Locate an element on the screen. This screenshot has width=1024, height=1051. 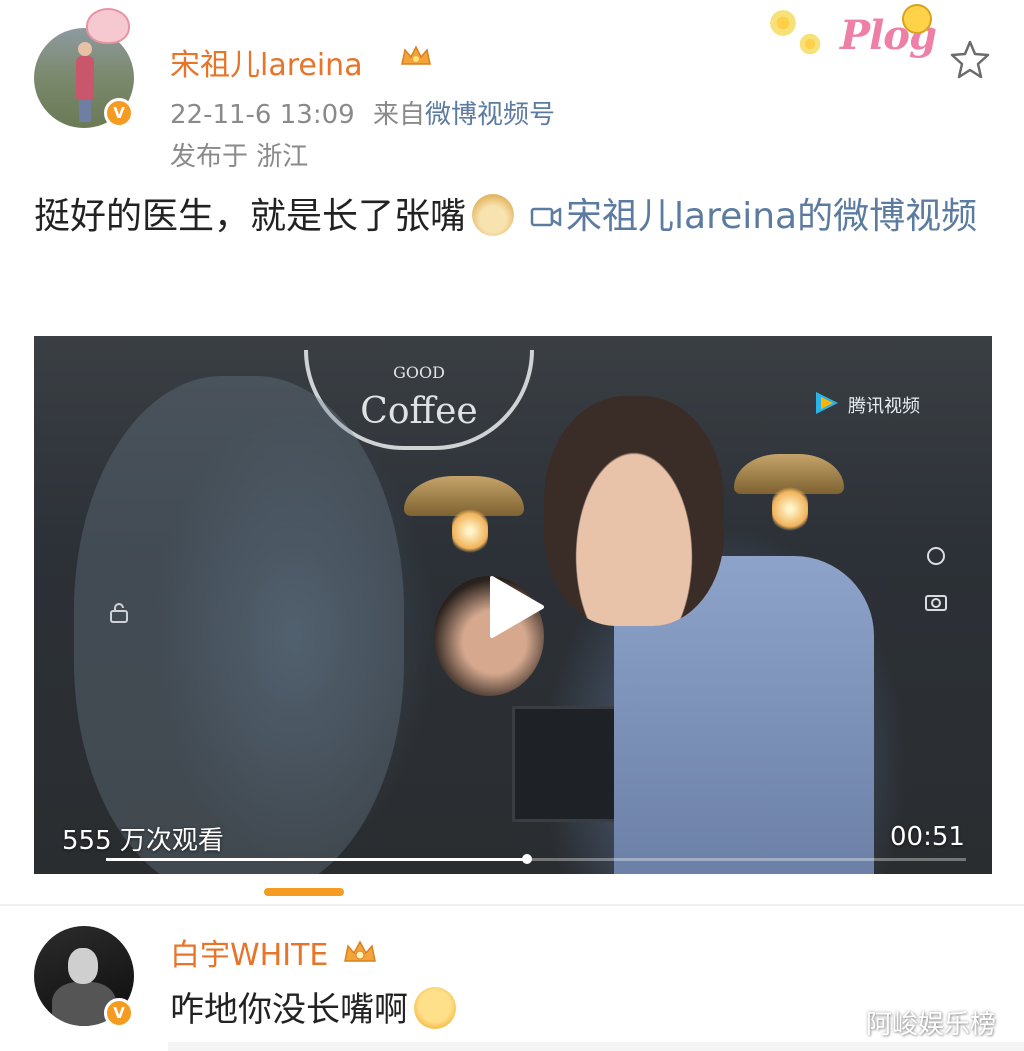
shush-emoji-icon is located at coordinates (435, 1008).